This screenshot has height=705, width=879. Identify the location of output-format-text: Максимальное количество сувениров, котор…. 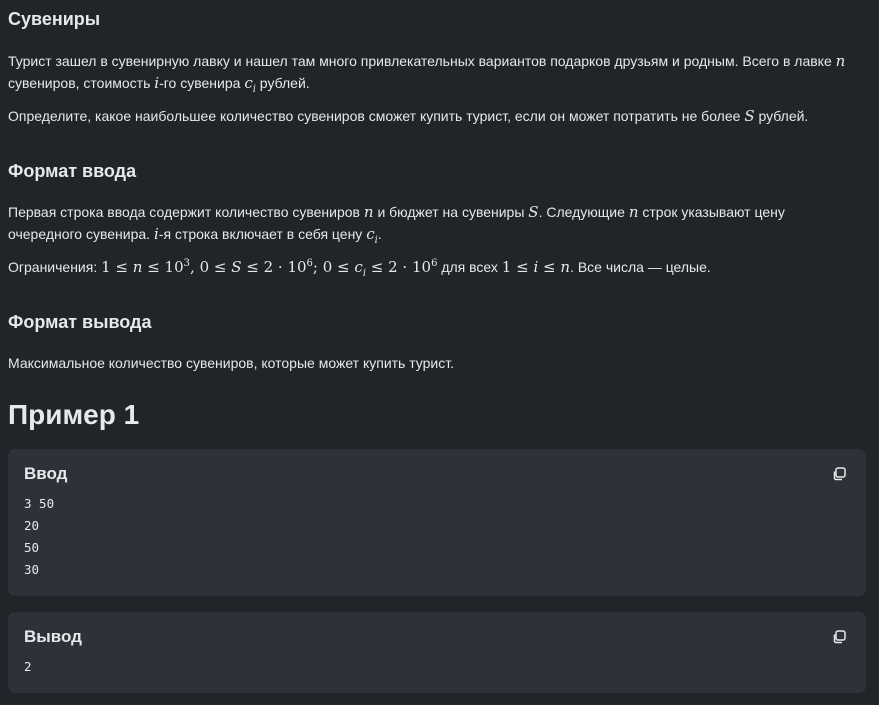
(231, 363).